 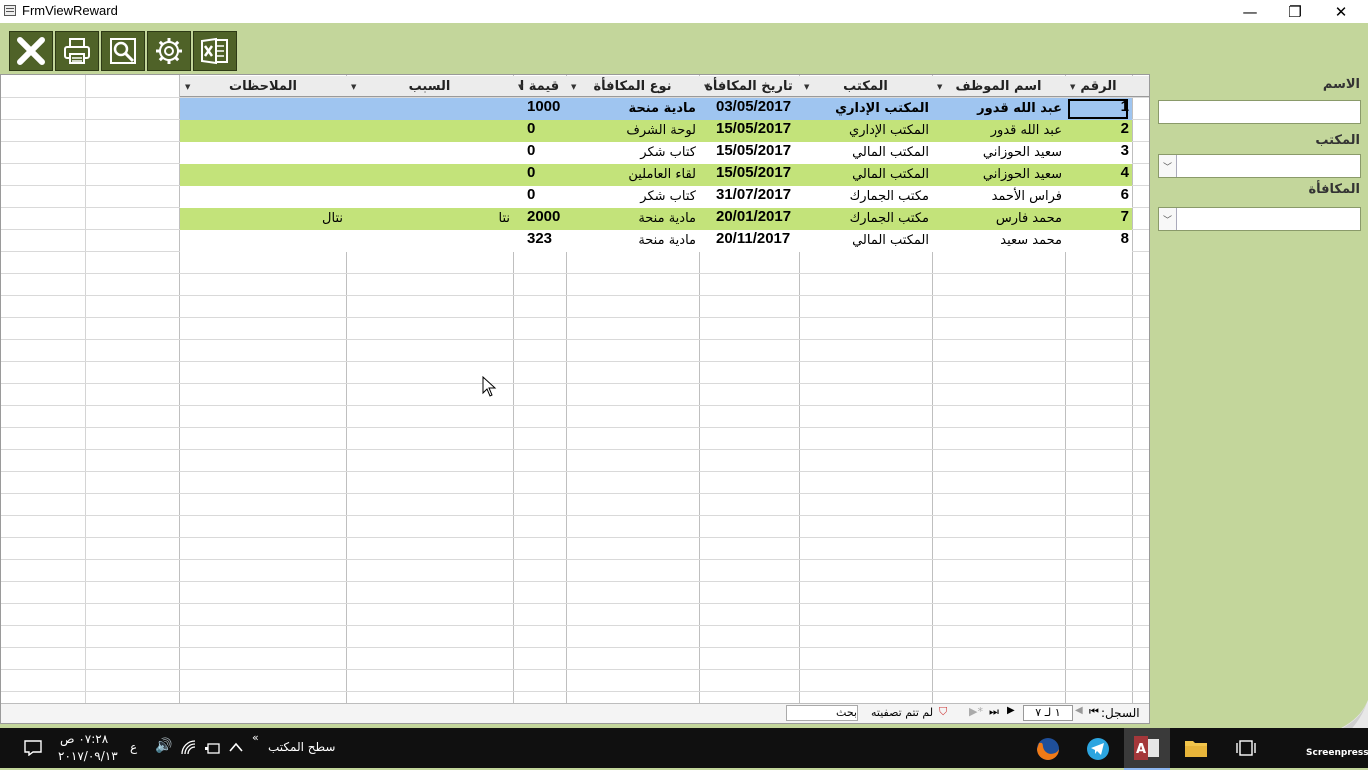 I want to click on volume-icon: 🔊, so click(x=163, y=746).